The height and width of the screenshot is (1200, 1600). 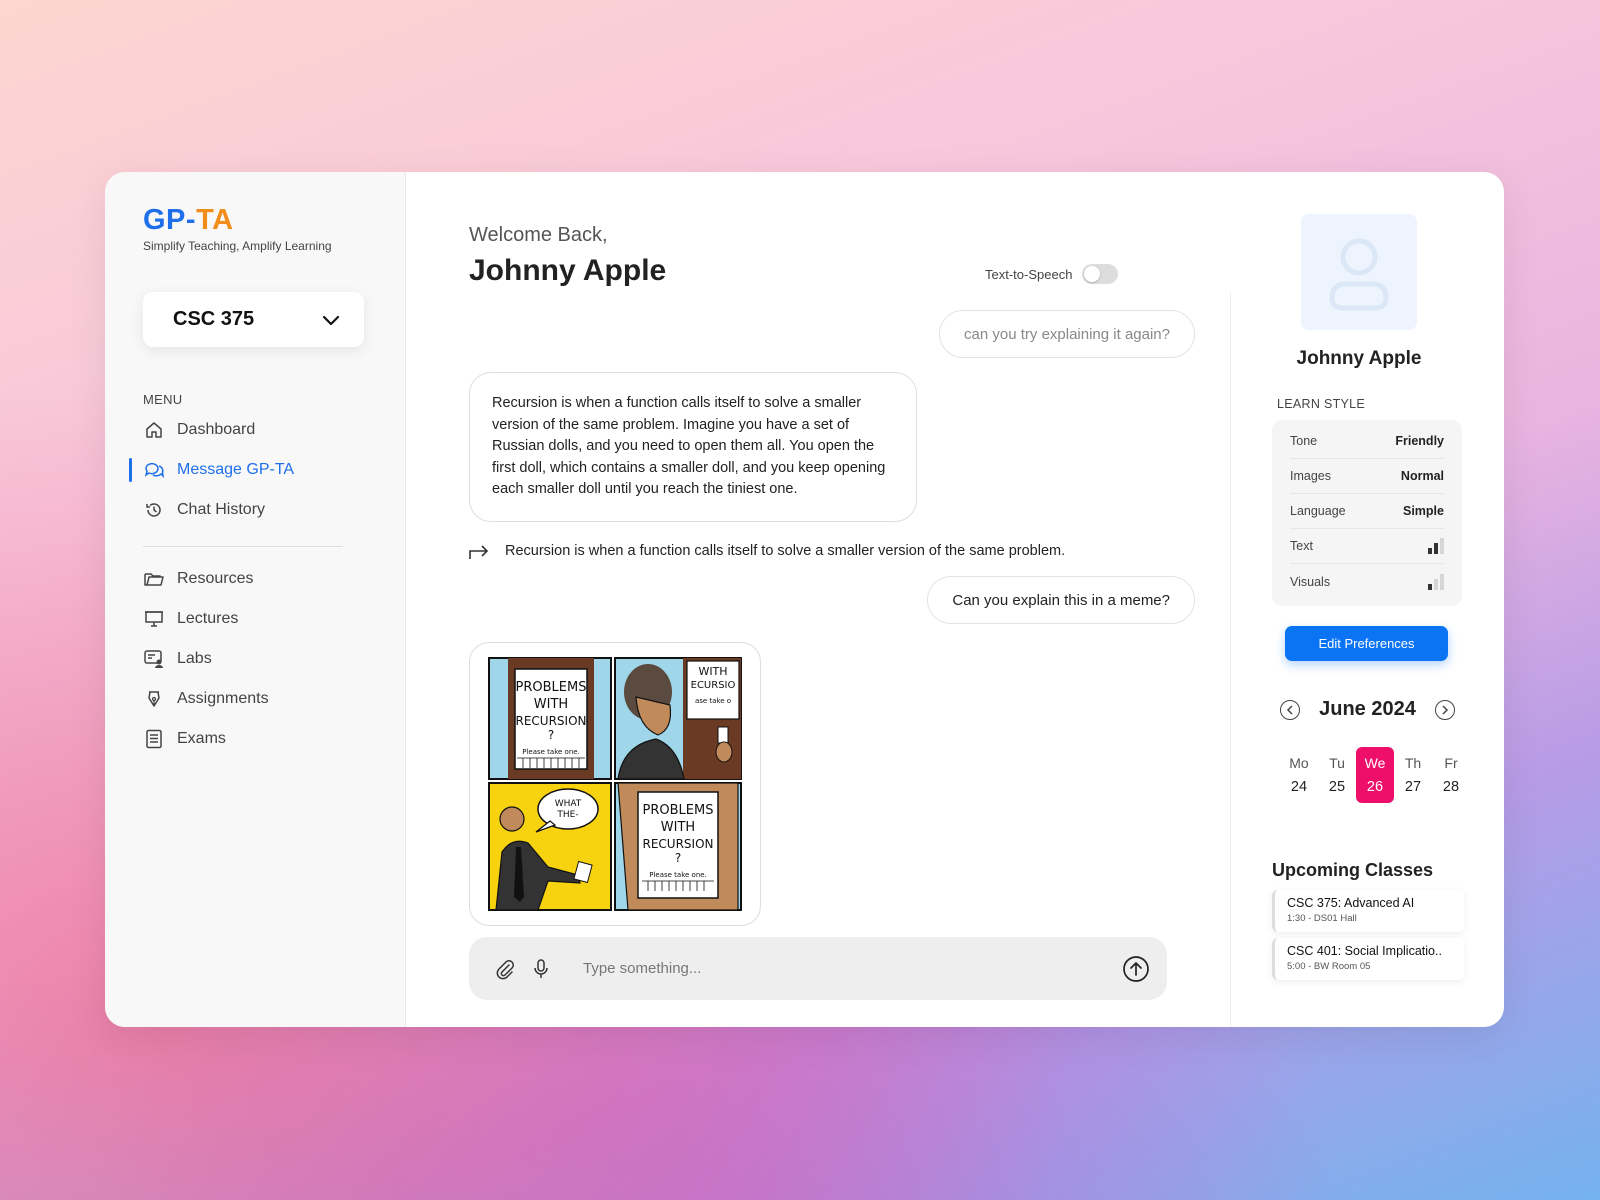 I want to click on history-icon, so click(x=154, y=510).